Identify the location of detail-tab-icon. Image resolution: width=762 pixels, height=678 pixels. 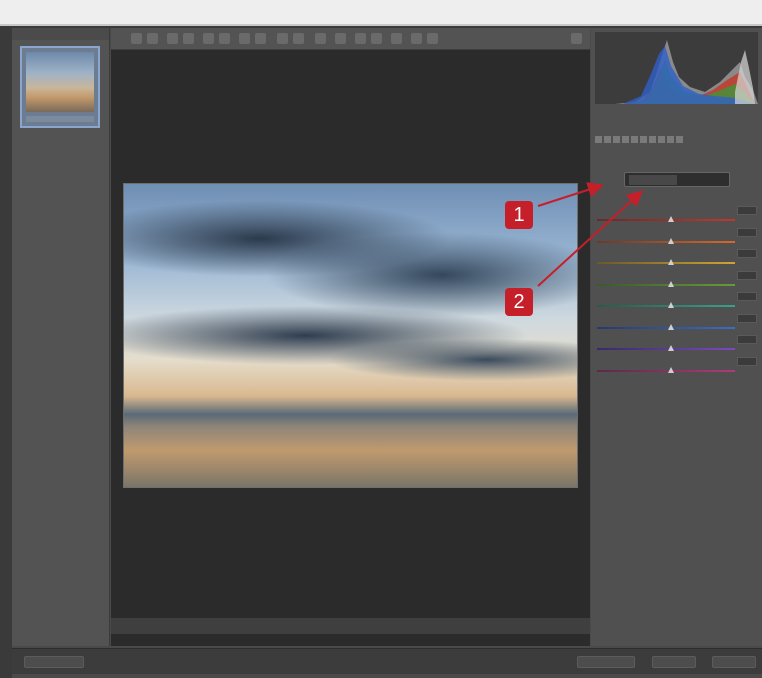
(616, 139).